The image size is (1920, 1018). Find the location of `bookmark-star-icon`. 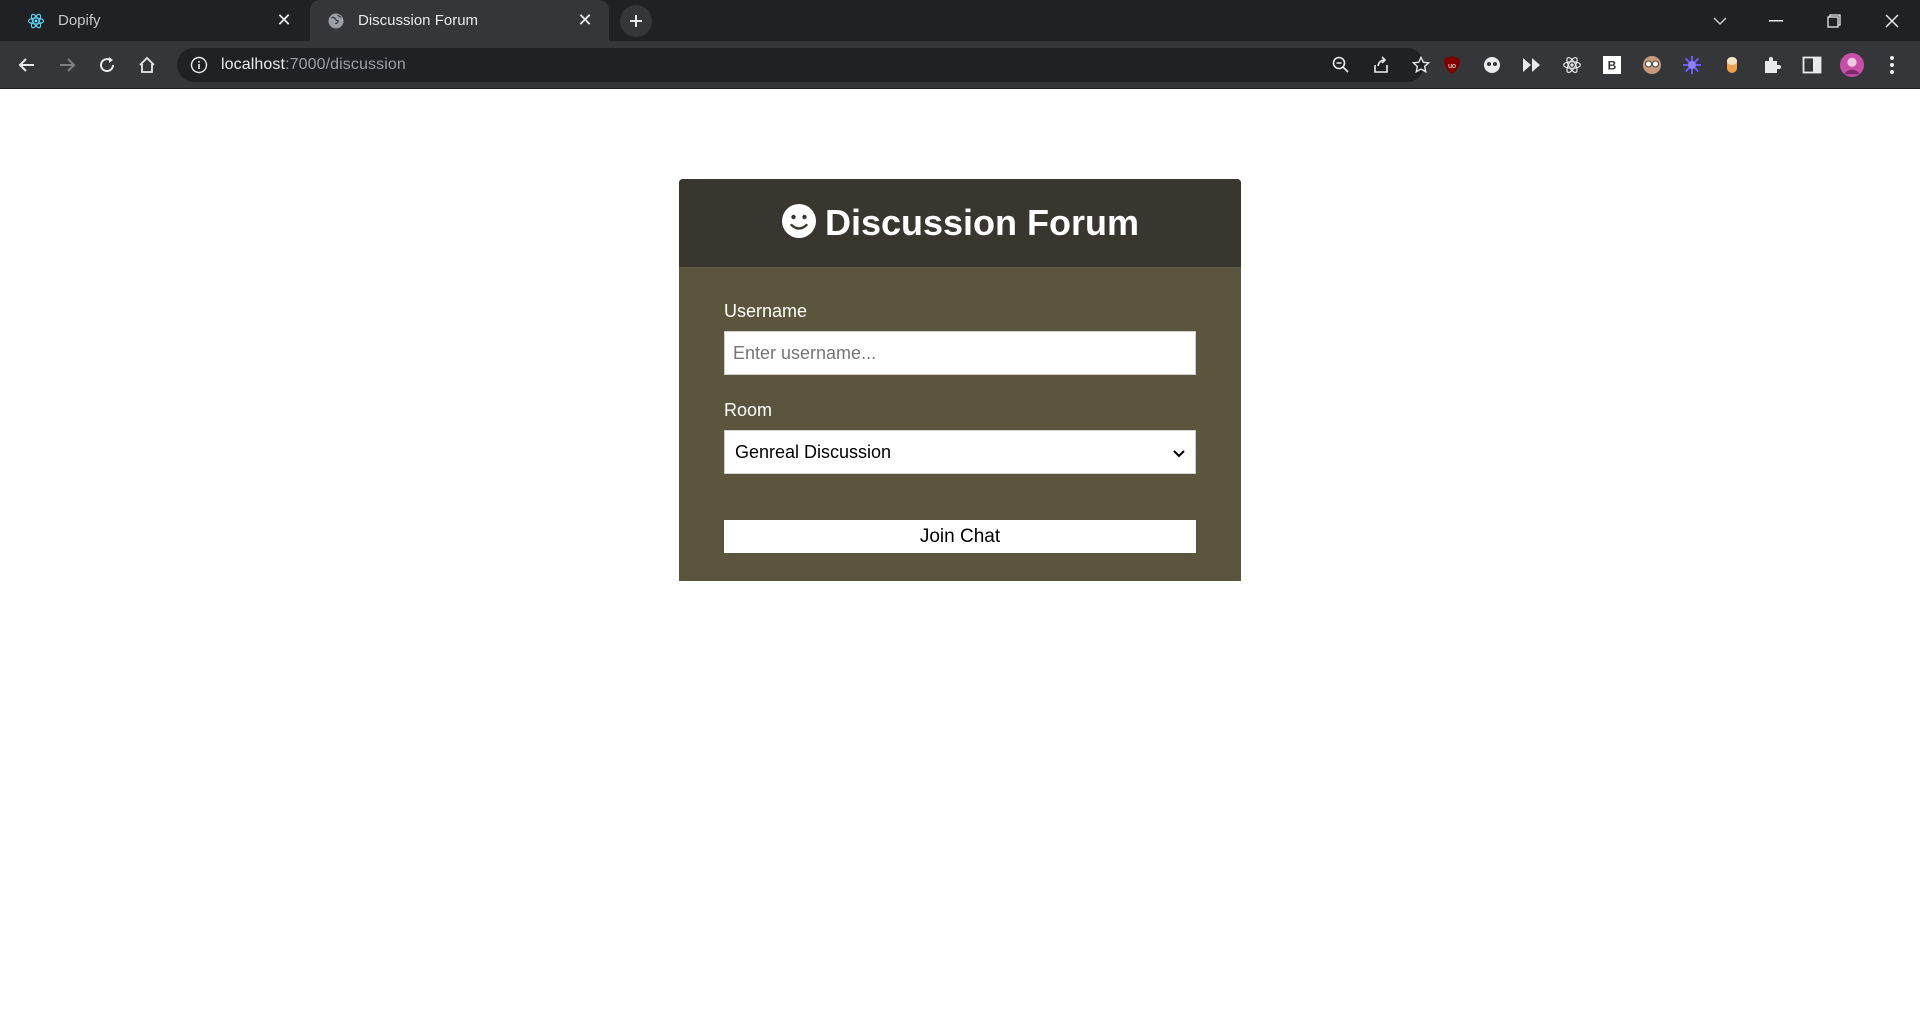

bookmark-star-icon is located at coordinates (1421, 65).